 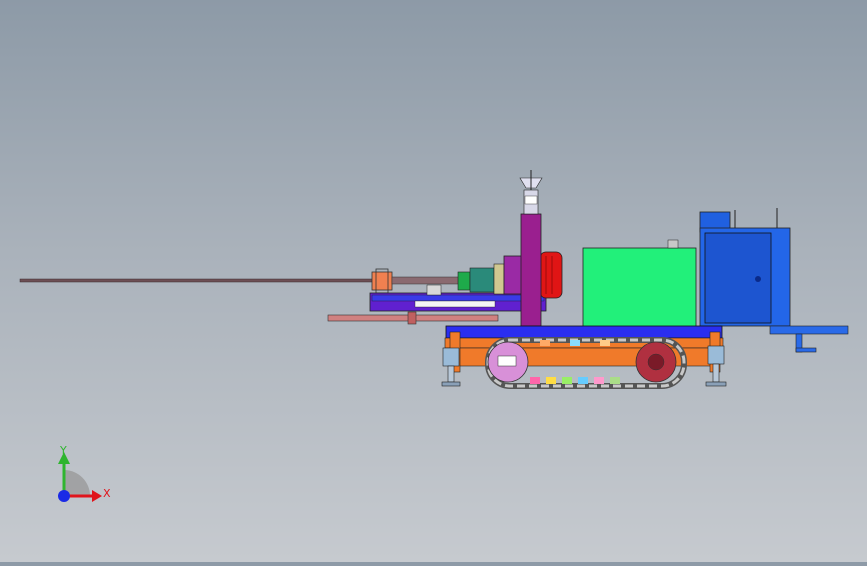 I want to click on main-deck, so click(x=584, y=332).